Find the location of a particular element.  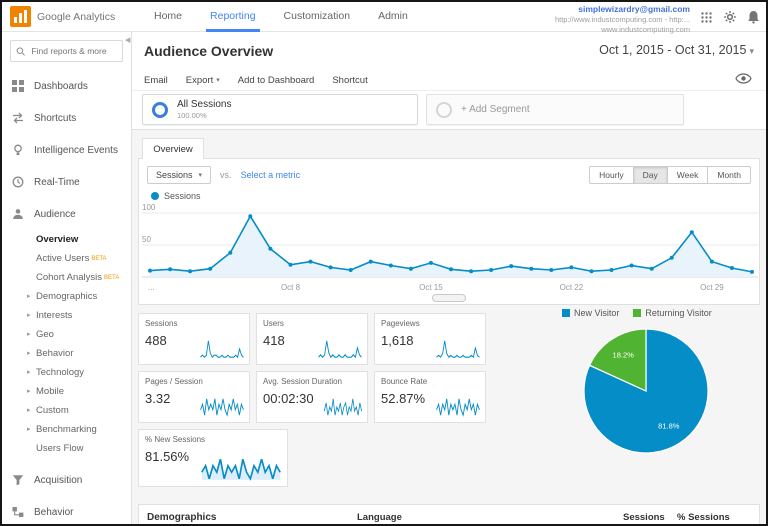

all-sessions-segment: All Sessions 100.00% is located at coordinates (280, 109).